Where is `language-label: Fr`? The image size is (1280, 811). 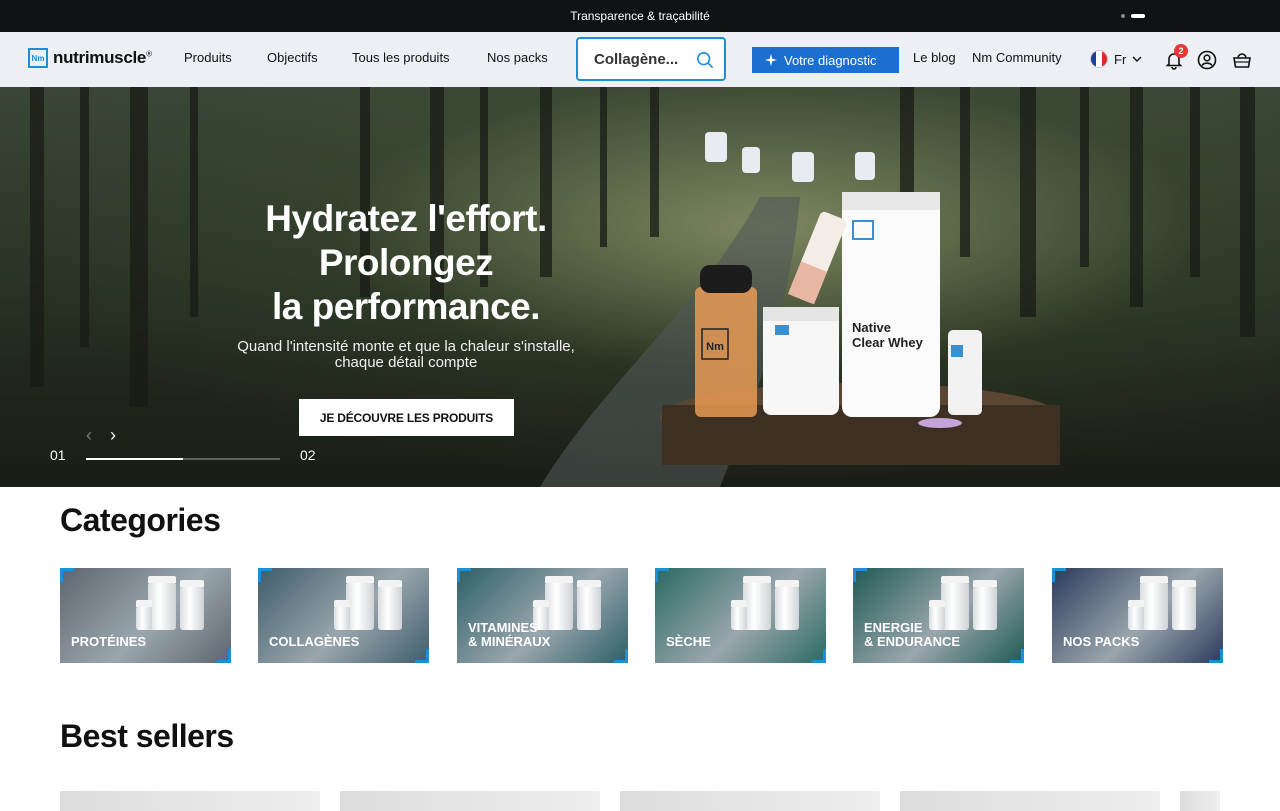 language-label: Fr is located at coordinates (1120, 59).